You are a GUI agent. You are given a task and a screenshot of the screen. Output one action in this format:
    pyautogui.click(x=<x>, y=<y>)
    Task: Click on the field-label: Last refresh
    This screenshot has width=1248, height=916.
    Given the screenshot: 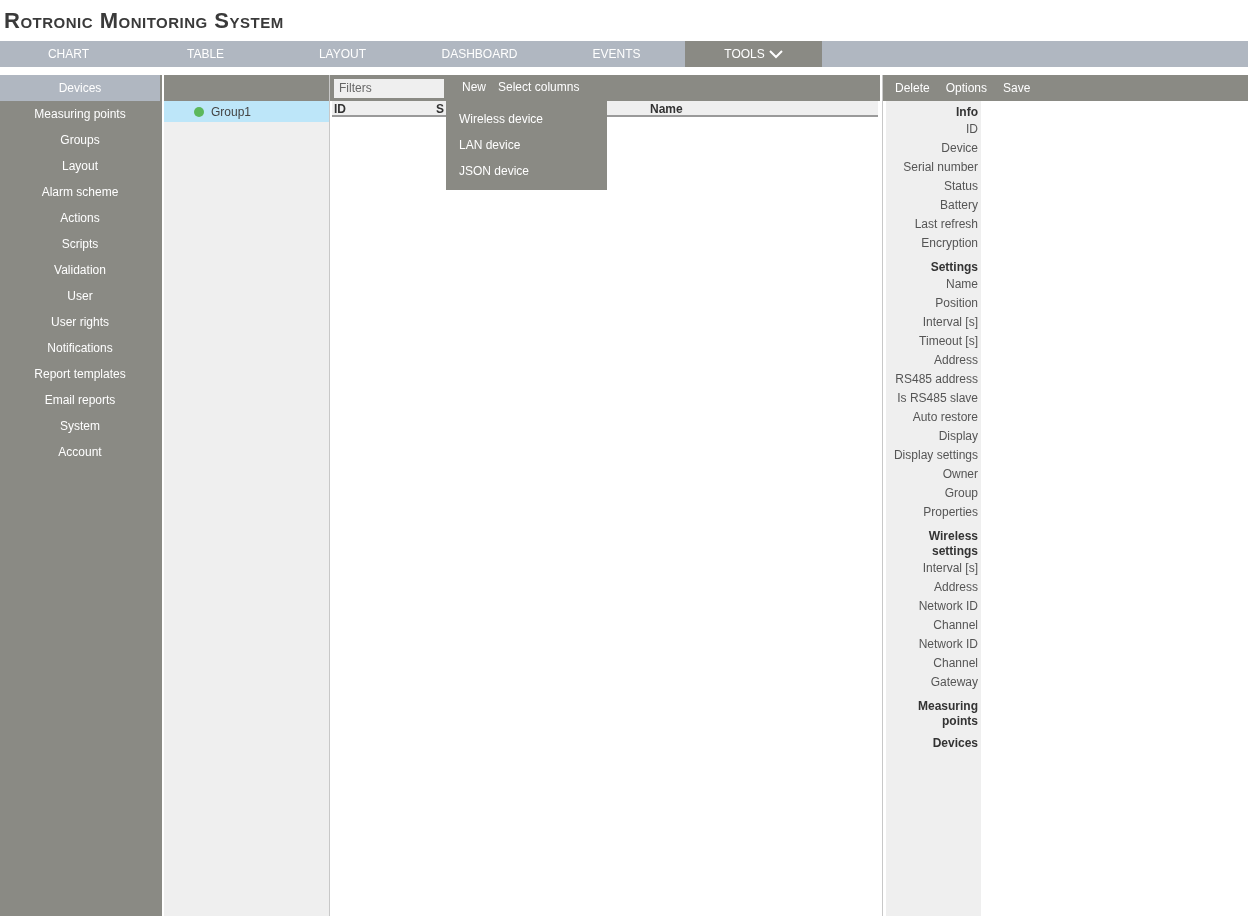 What is the action you would take?
    pyautogui.click(x=946, y=224)
    